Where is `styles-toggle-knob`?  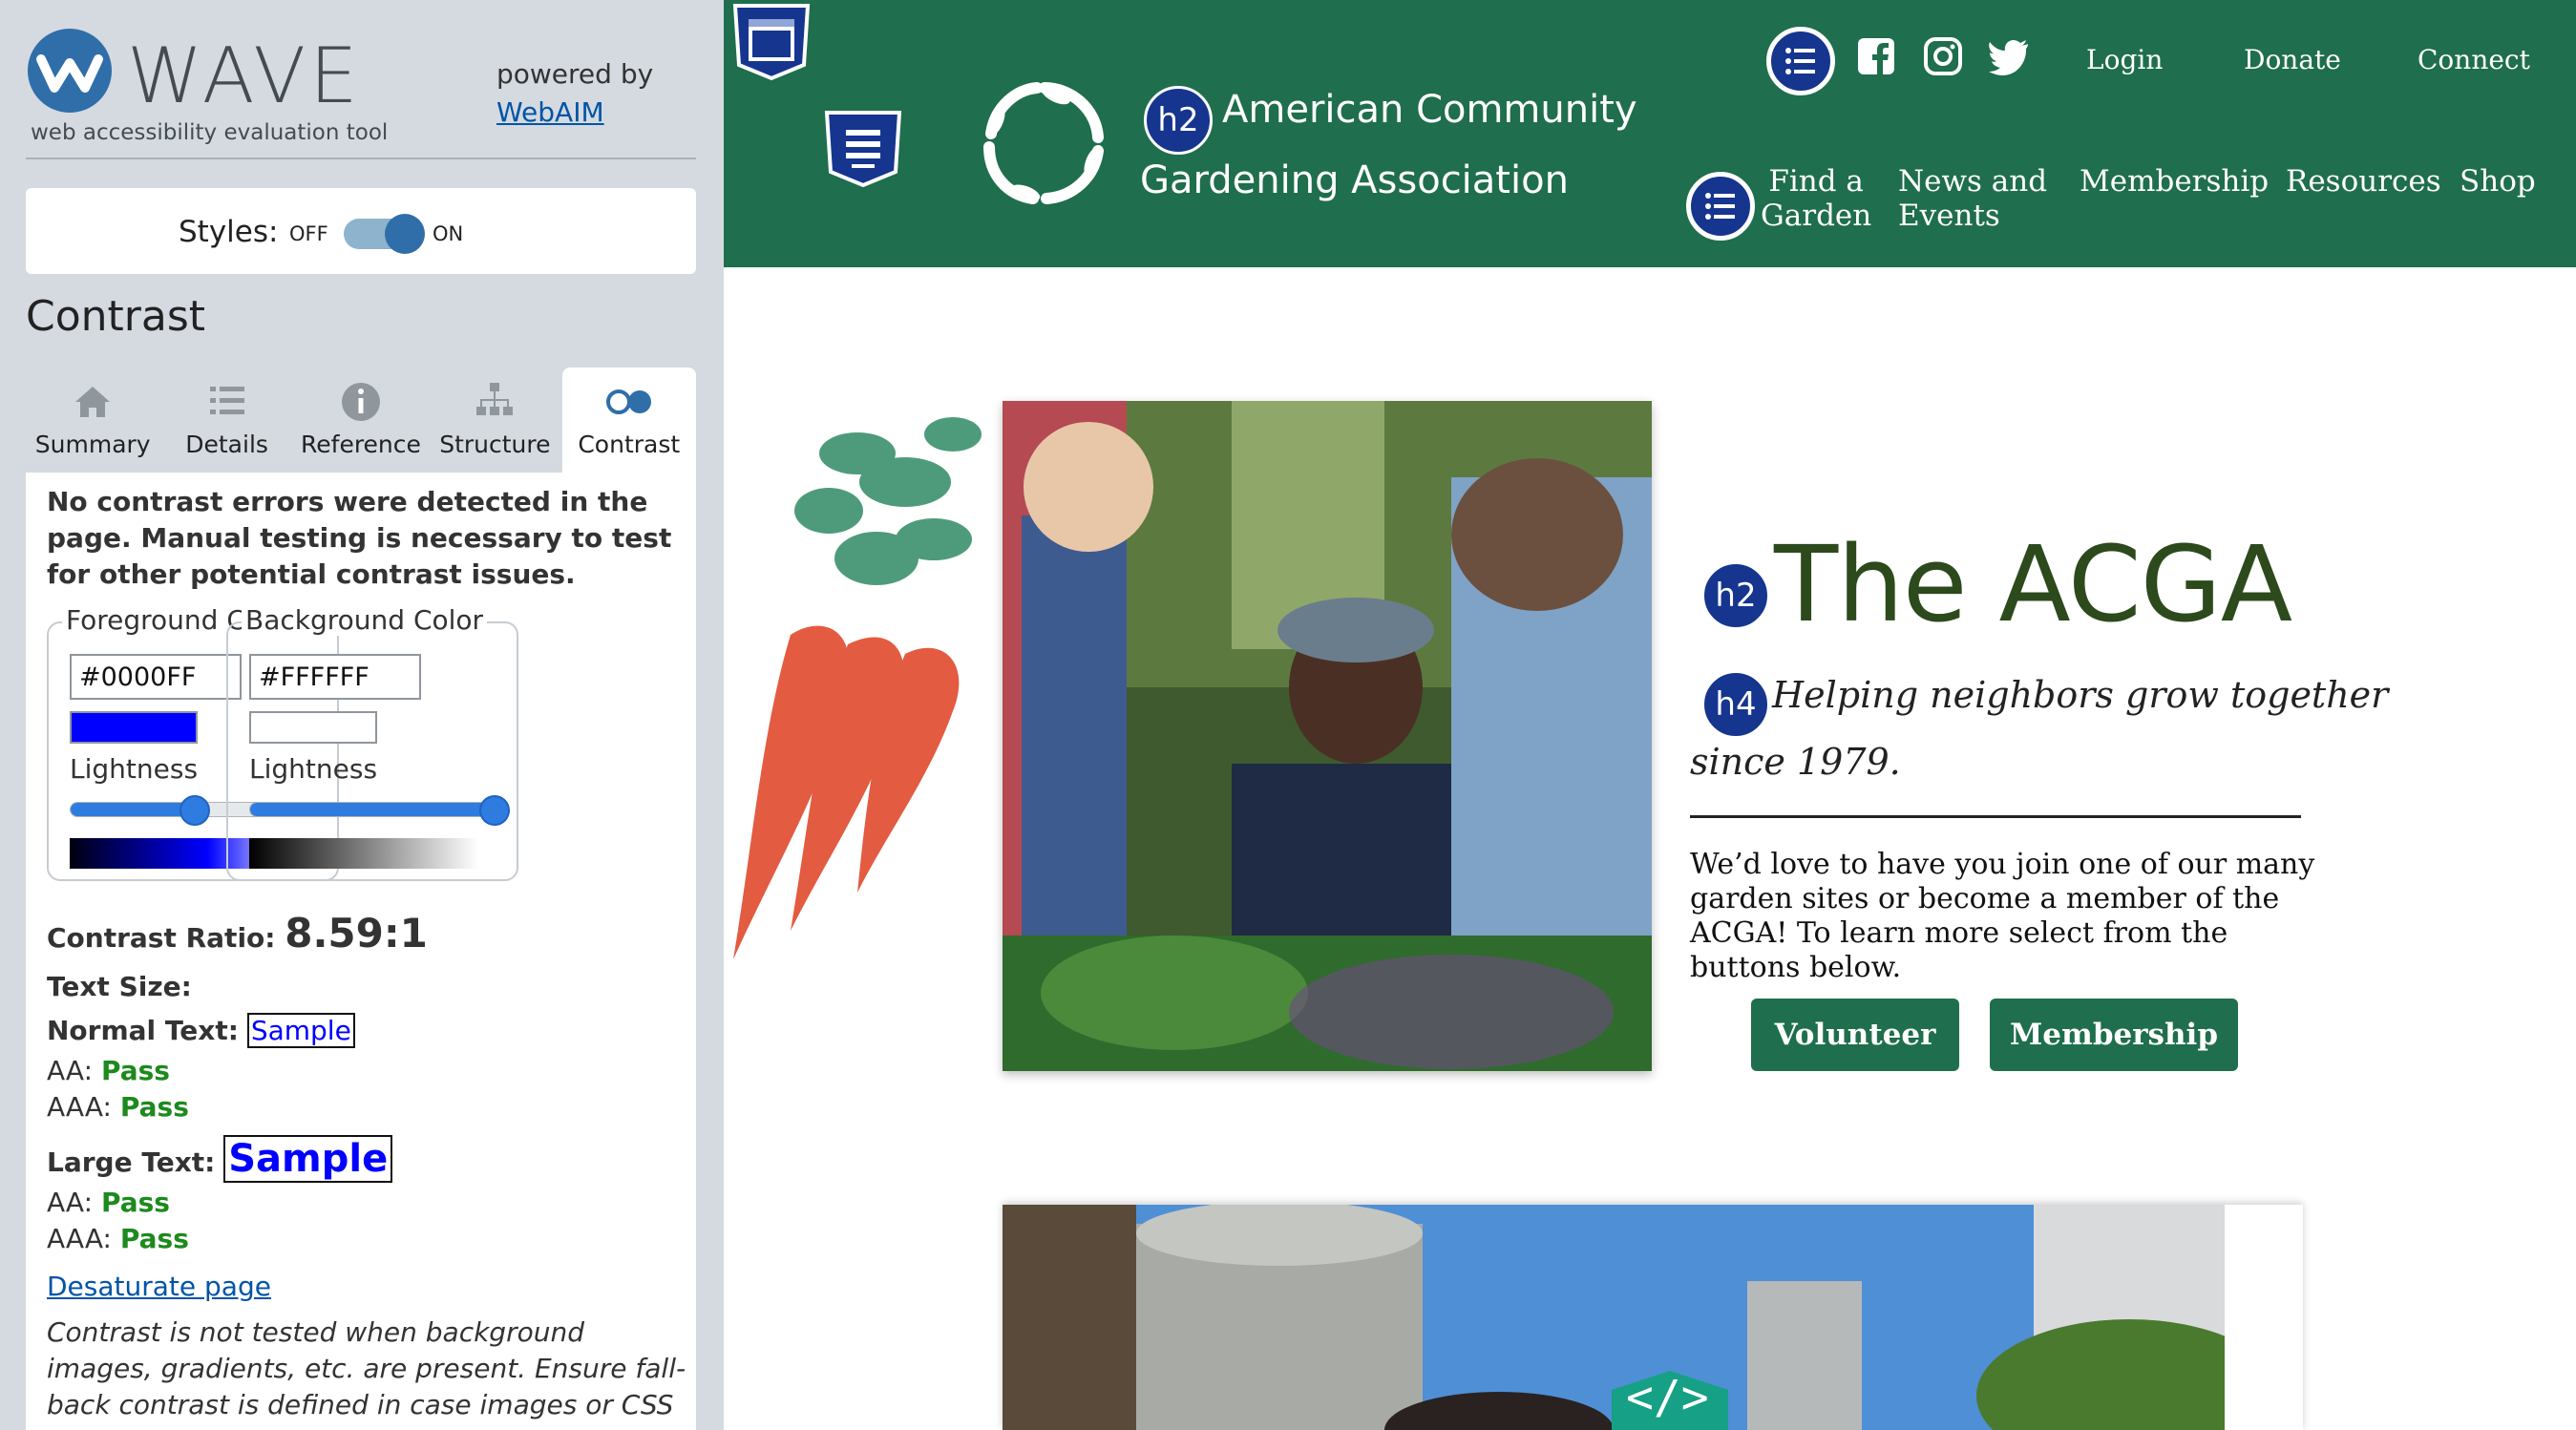
styles-toggle-knob is located at coordinates (405, 234).